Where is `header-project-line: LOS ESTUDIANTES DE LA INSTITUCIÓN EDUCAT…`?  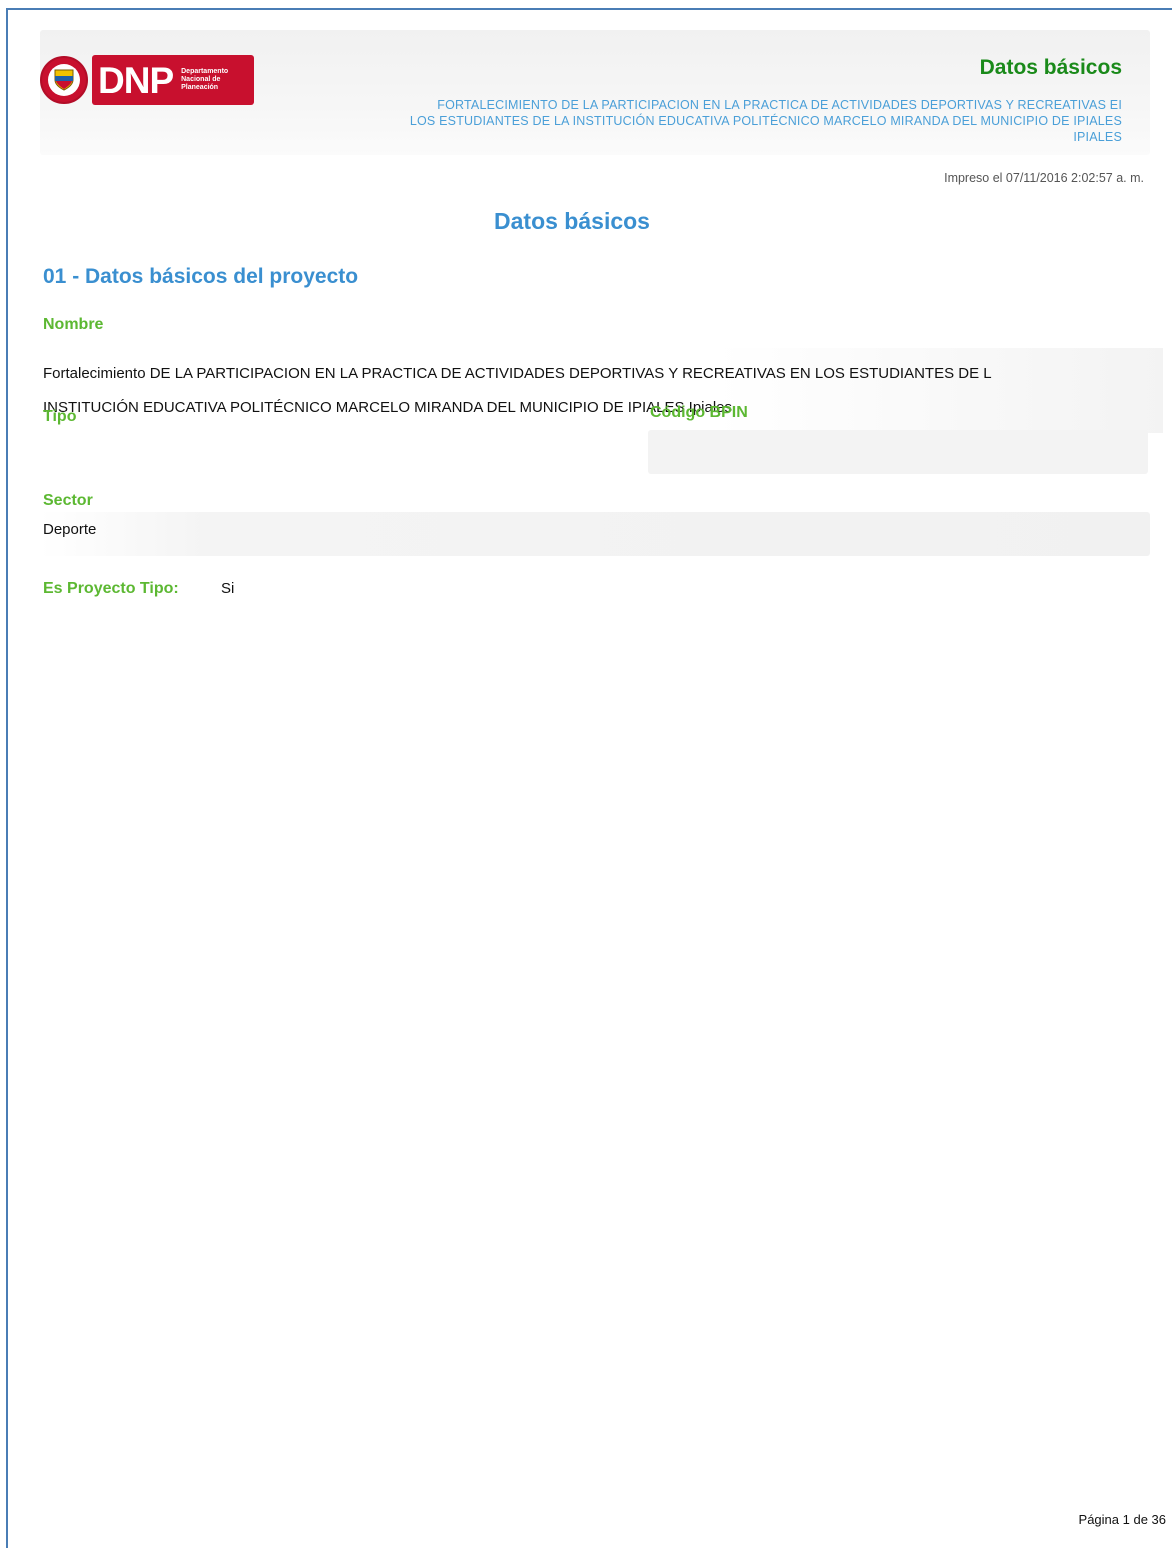 header-project-line: LOS ESTUDIANTES DE LA INSTITUCIÓN EDUCAT… is located at coordinates (765, 121).